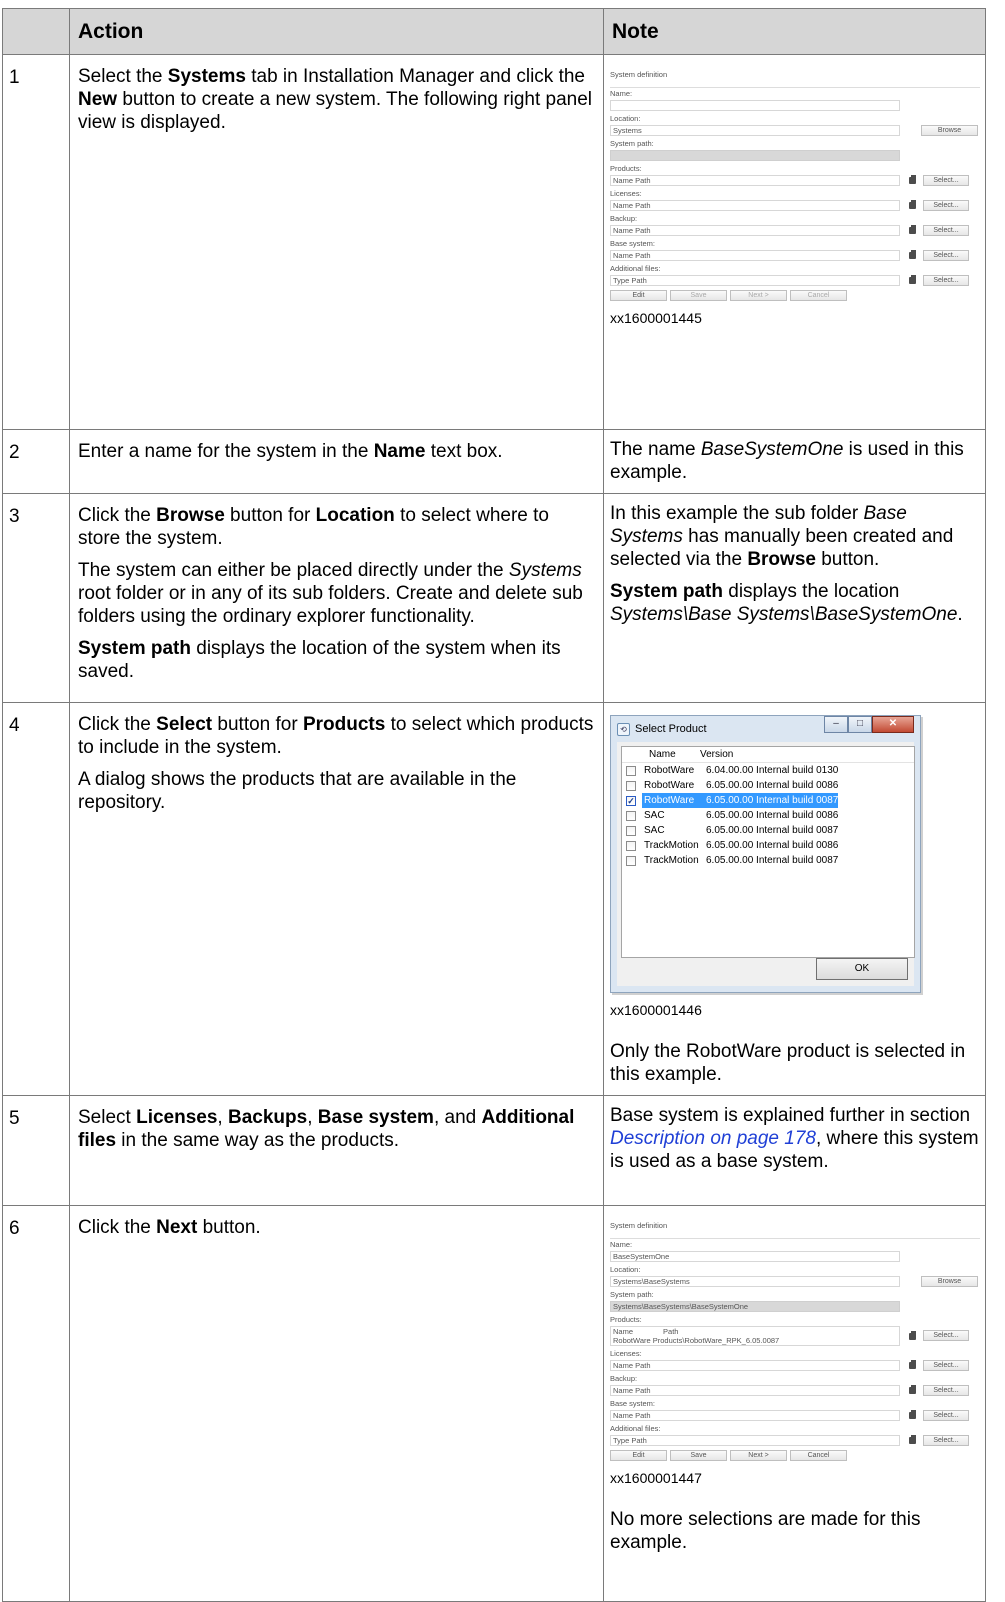 This screenshot has width=1005, height=1602. Describe the element at coordinates (772, 449) in the screenshot. I see `italic-text: BaseSystemOne` at that location.